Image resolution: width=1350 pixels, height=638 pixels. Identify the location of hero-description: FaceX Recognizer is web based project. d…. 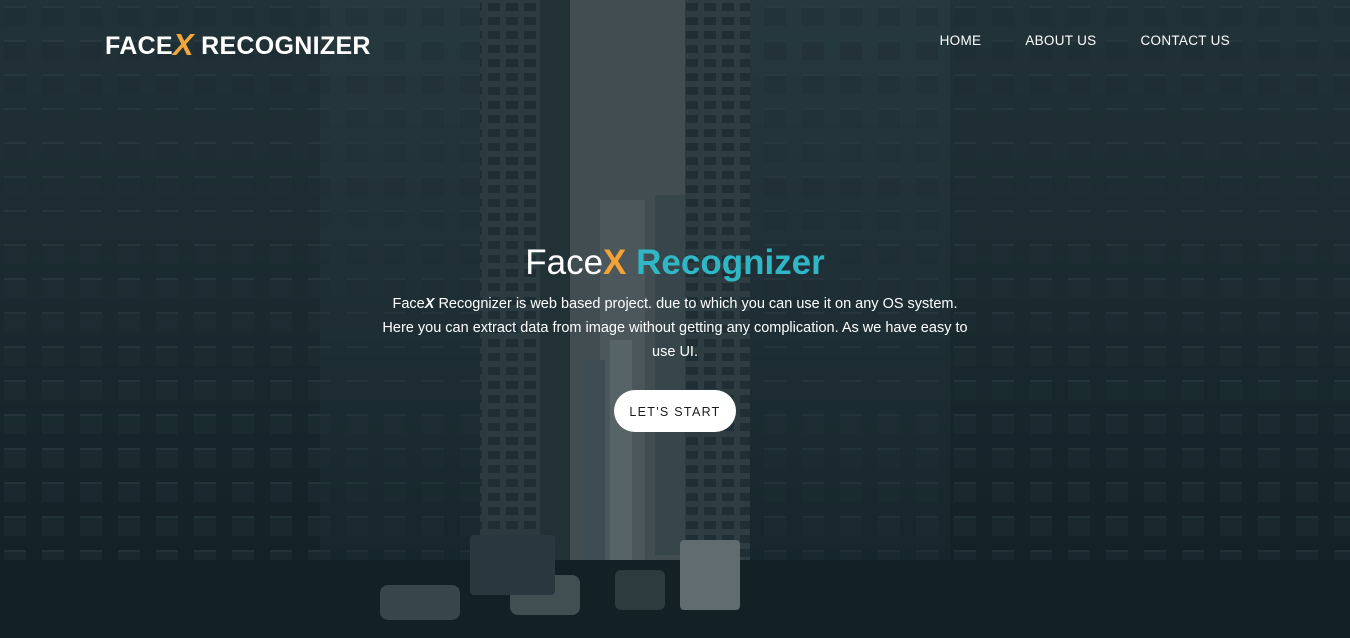
(675, 328).